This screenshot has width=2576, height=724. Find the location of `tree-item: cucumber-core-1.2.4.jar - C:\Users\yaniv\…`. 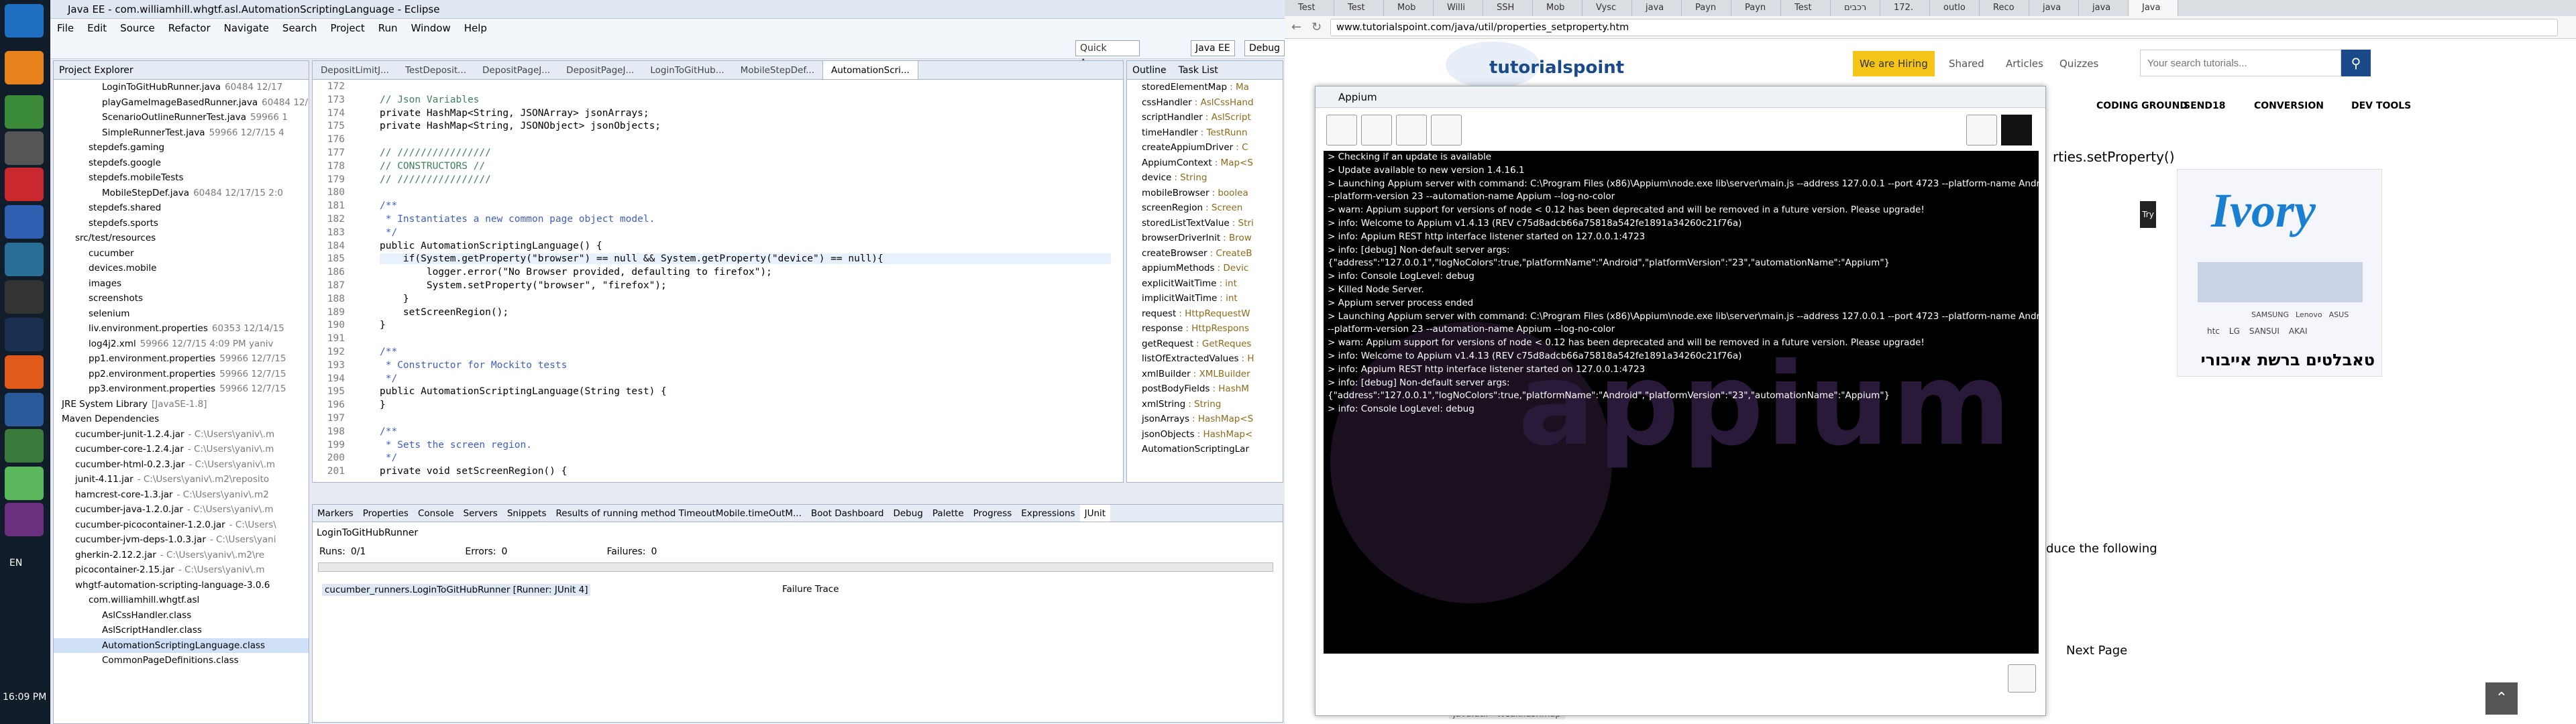

tree-item: cucumber-core-1.2.4.jar - C:\Users\yaniv\… is located at coordinates (181, 450).